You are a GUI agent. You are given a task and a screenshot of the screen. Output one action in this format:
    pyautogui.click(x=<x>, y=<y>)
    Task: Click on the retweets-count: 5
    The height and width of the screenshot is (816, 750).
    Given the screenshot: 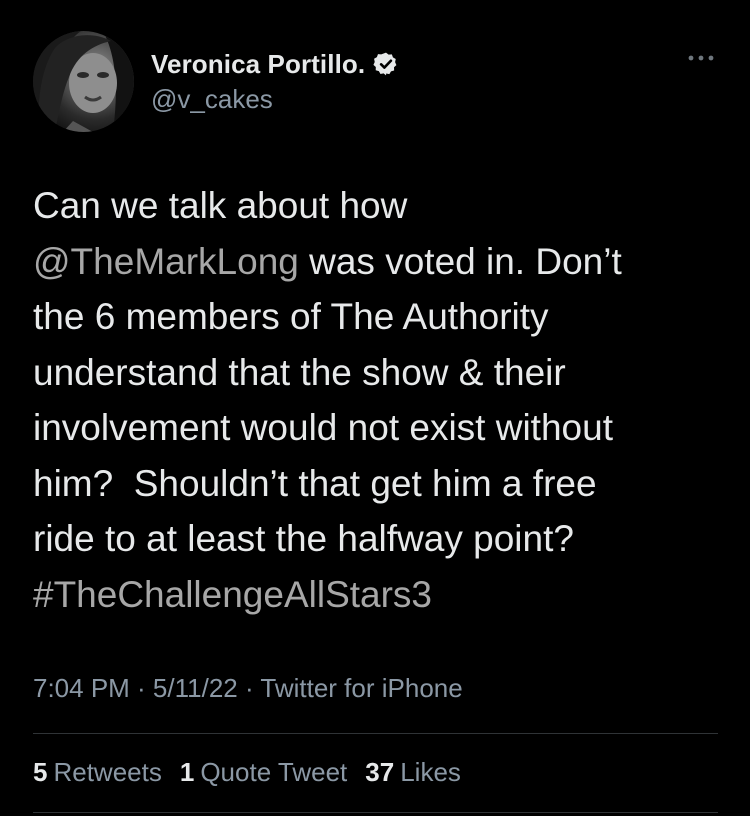 What is the action you would take?
    pyautogui.click(x=40, y=772)
    